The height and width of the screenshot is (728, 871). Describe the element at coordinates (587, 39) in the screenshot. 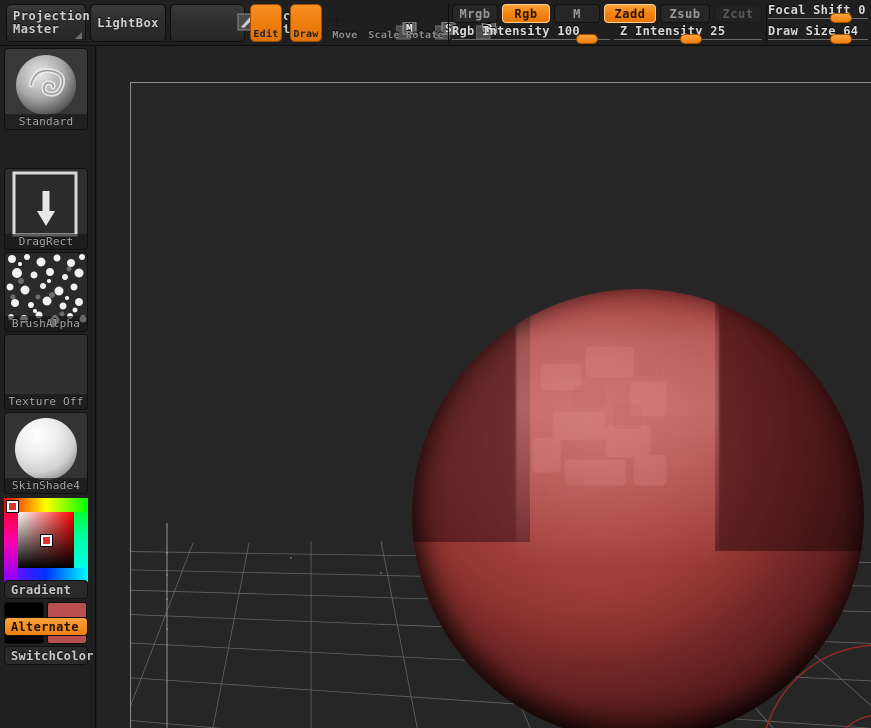

I see `rgb-intensity-knob` at that location.